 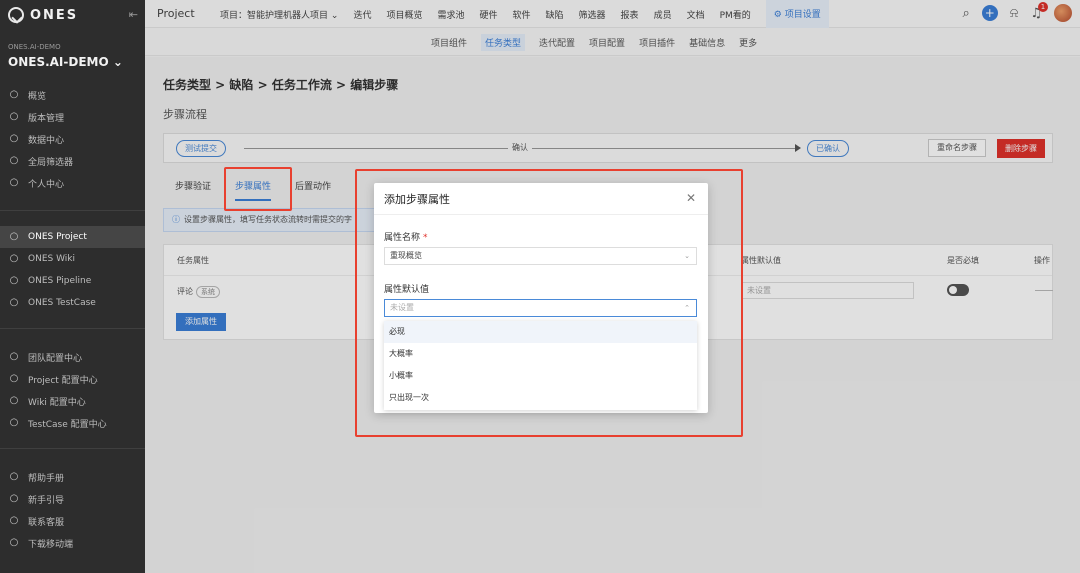 What do you see at coordinates (14, 498) in the screenshot?
I see `guide-icon: ○` at bounding box center [14, 498].